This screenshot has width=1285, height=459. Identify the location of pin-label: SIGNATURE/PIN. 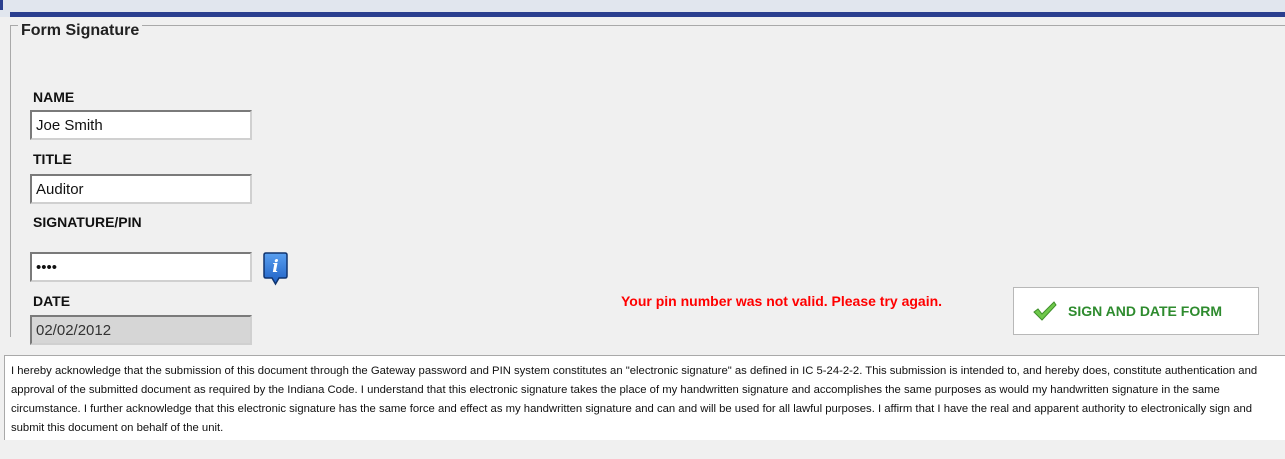
(87, 222).